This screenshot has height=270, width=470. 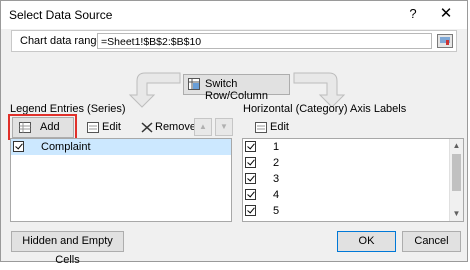 What do you see at coordinates (276, 163) in the screenshot?
I see `axis-item-label: 2` at bounding box center [276, 163].